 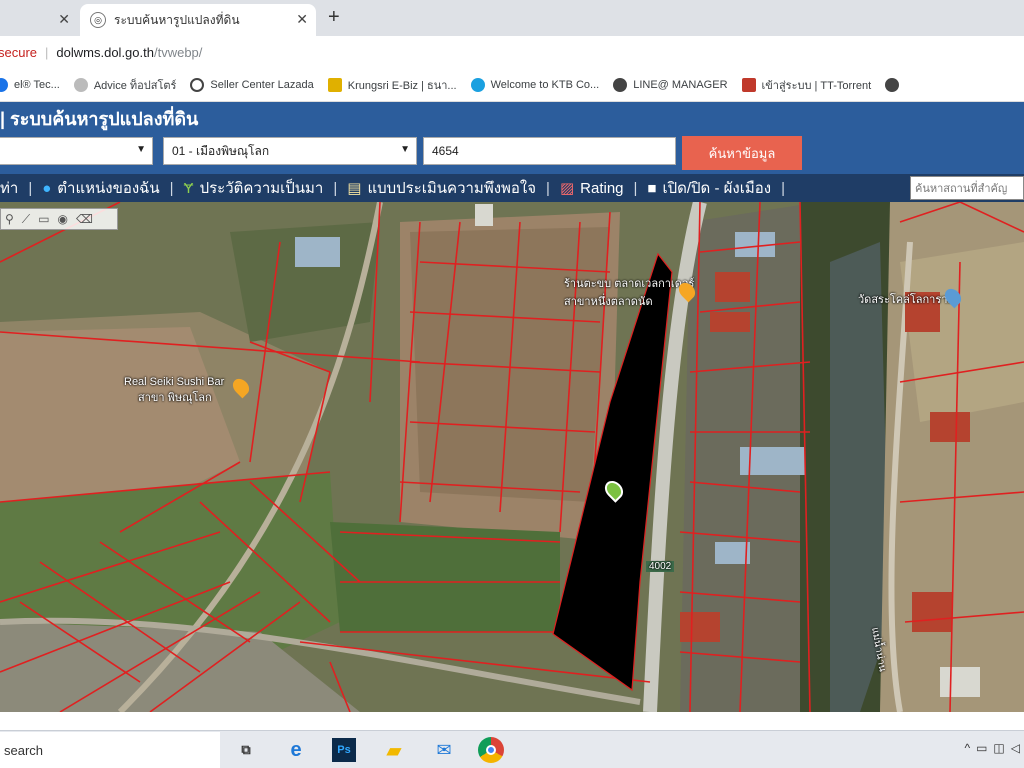 I want to click on menu-item-home: ท่า, so click(x=9, y=188).